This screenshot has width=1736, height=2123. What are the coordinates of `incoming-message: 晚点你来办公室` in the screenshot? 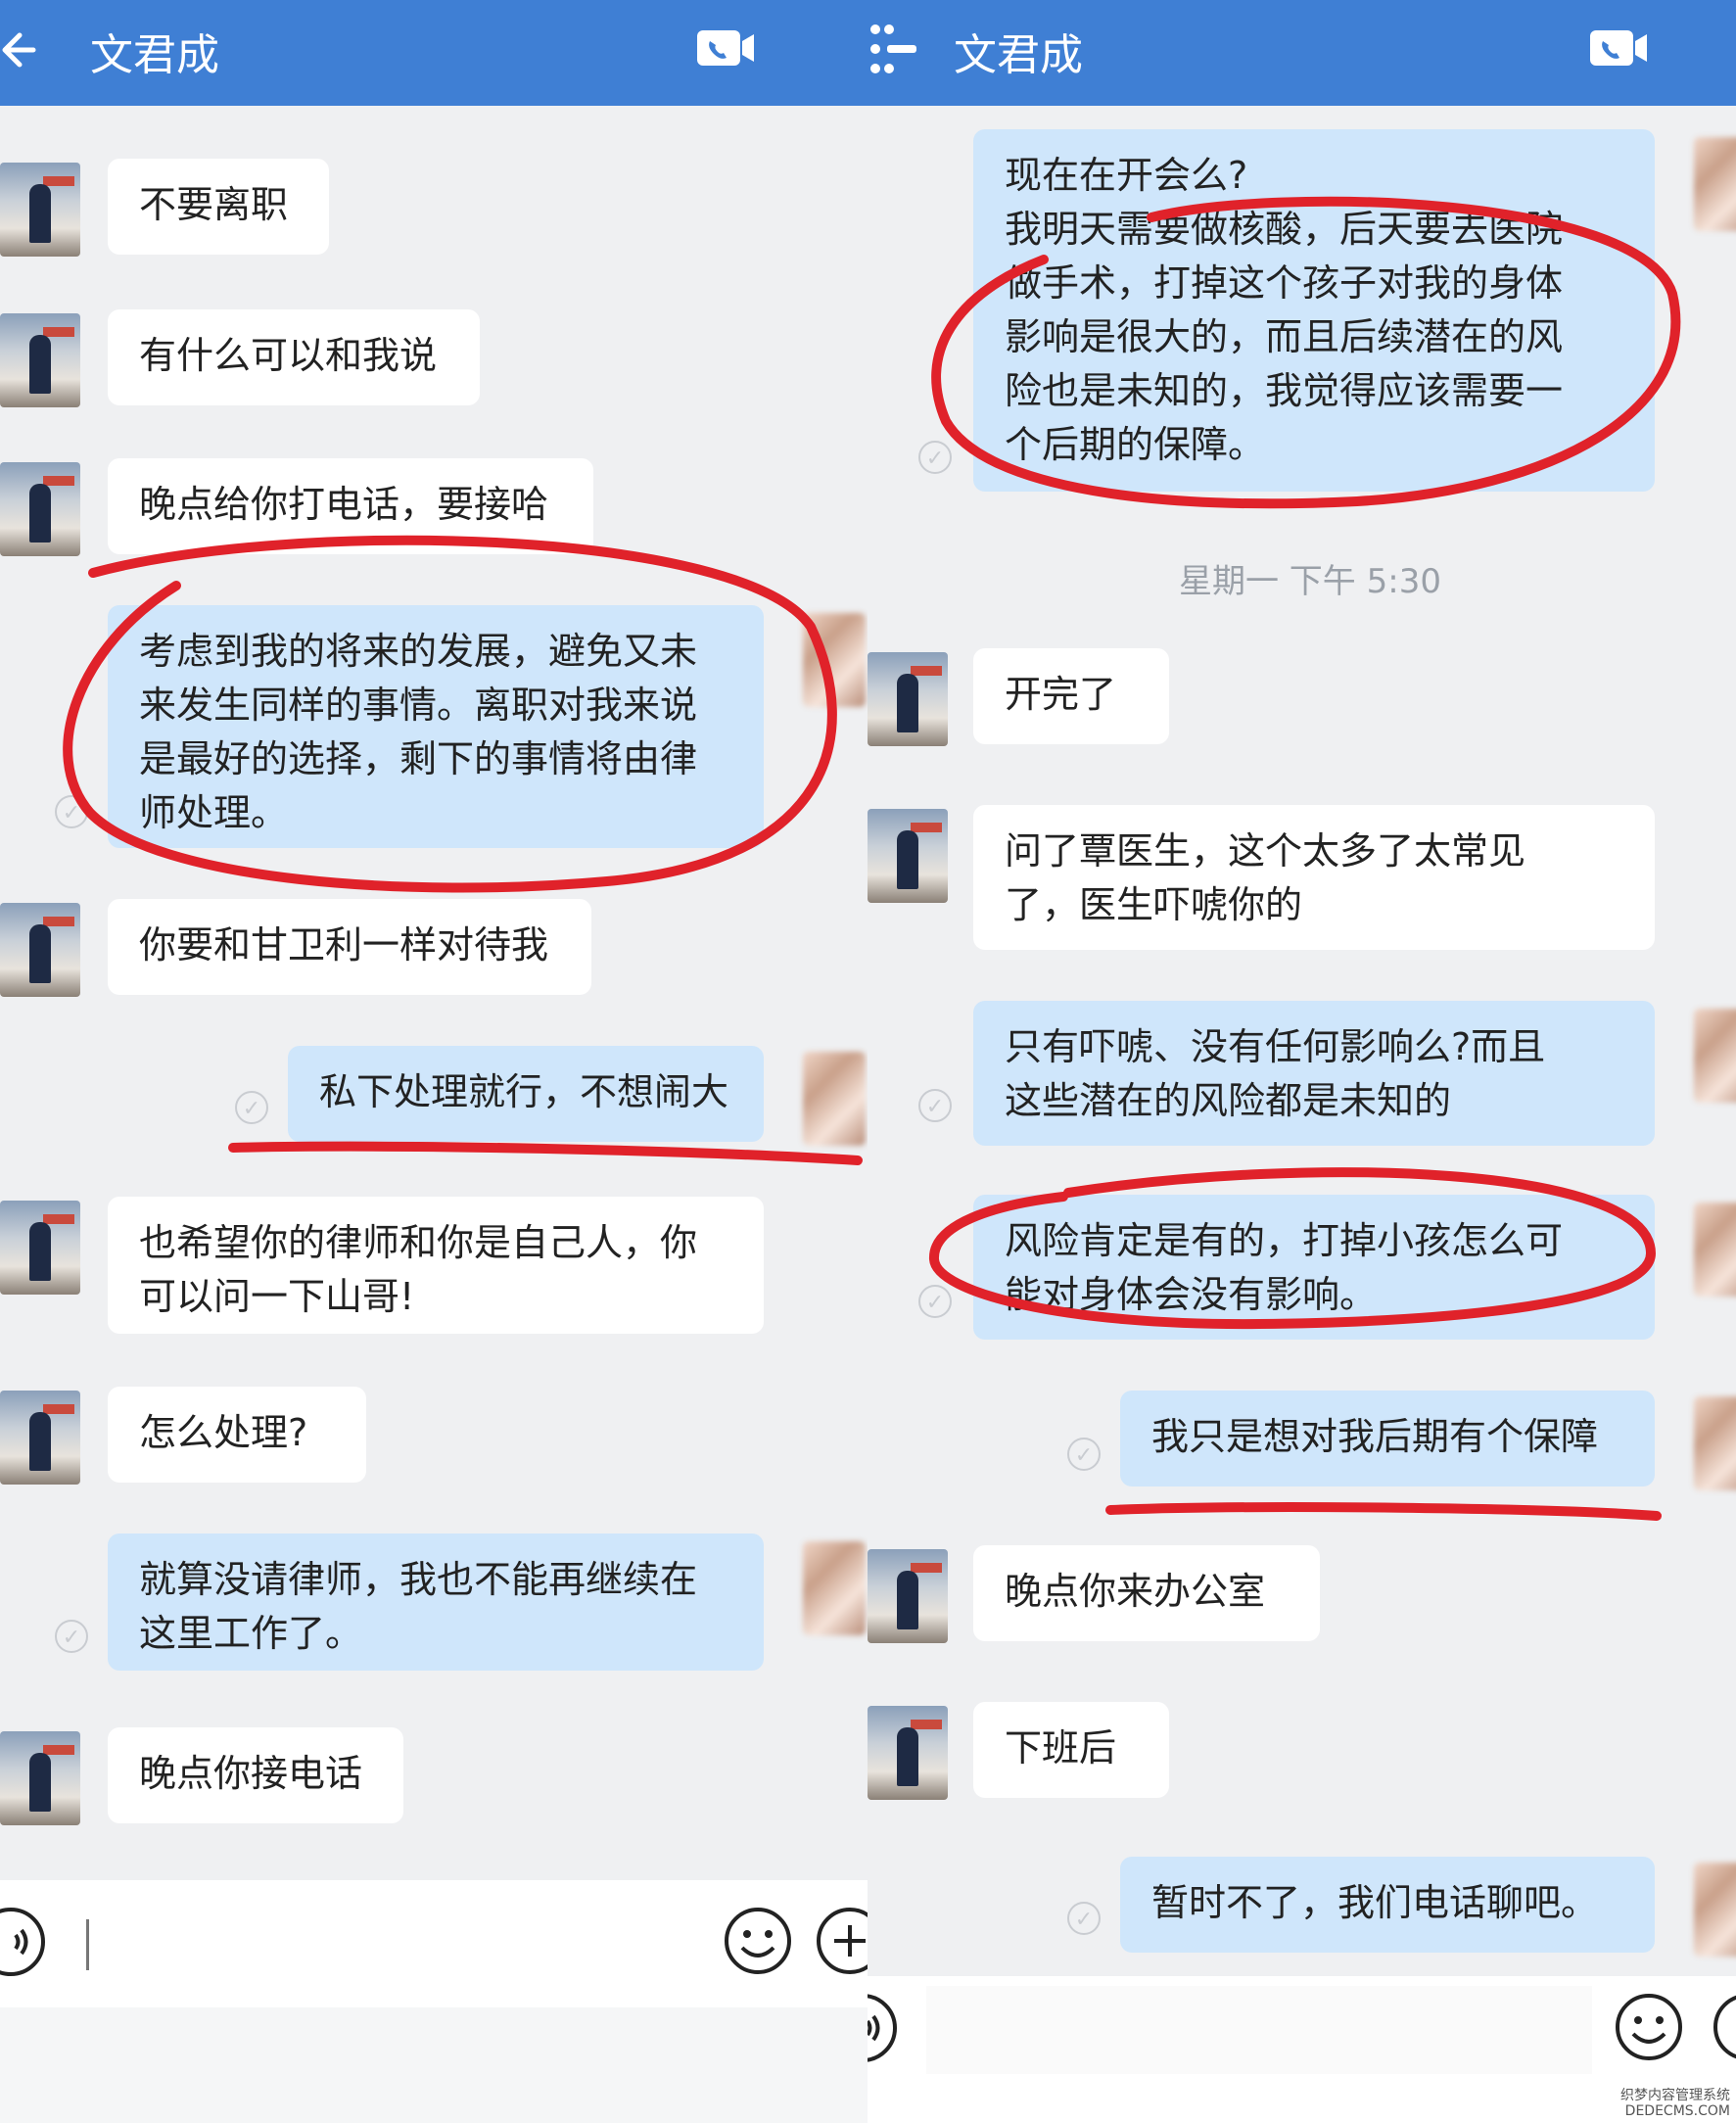 It's located at (1146, 1593).